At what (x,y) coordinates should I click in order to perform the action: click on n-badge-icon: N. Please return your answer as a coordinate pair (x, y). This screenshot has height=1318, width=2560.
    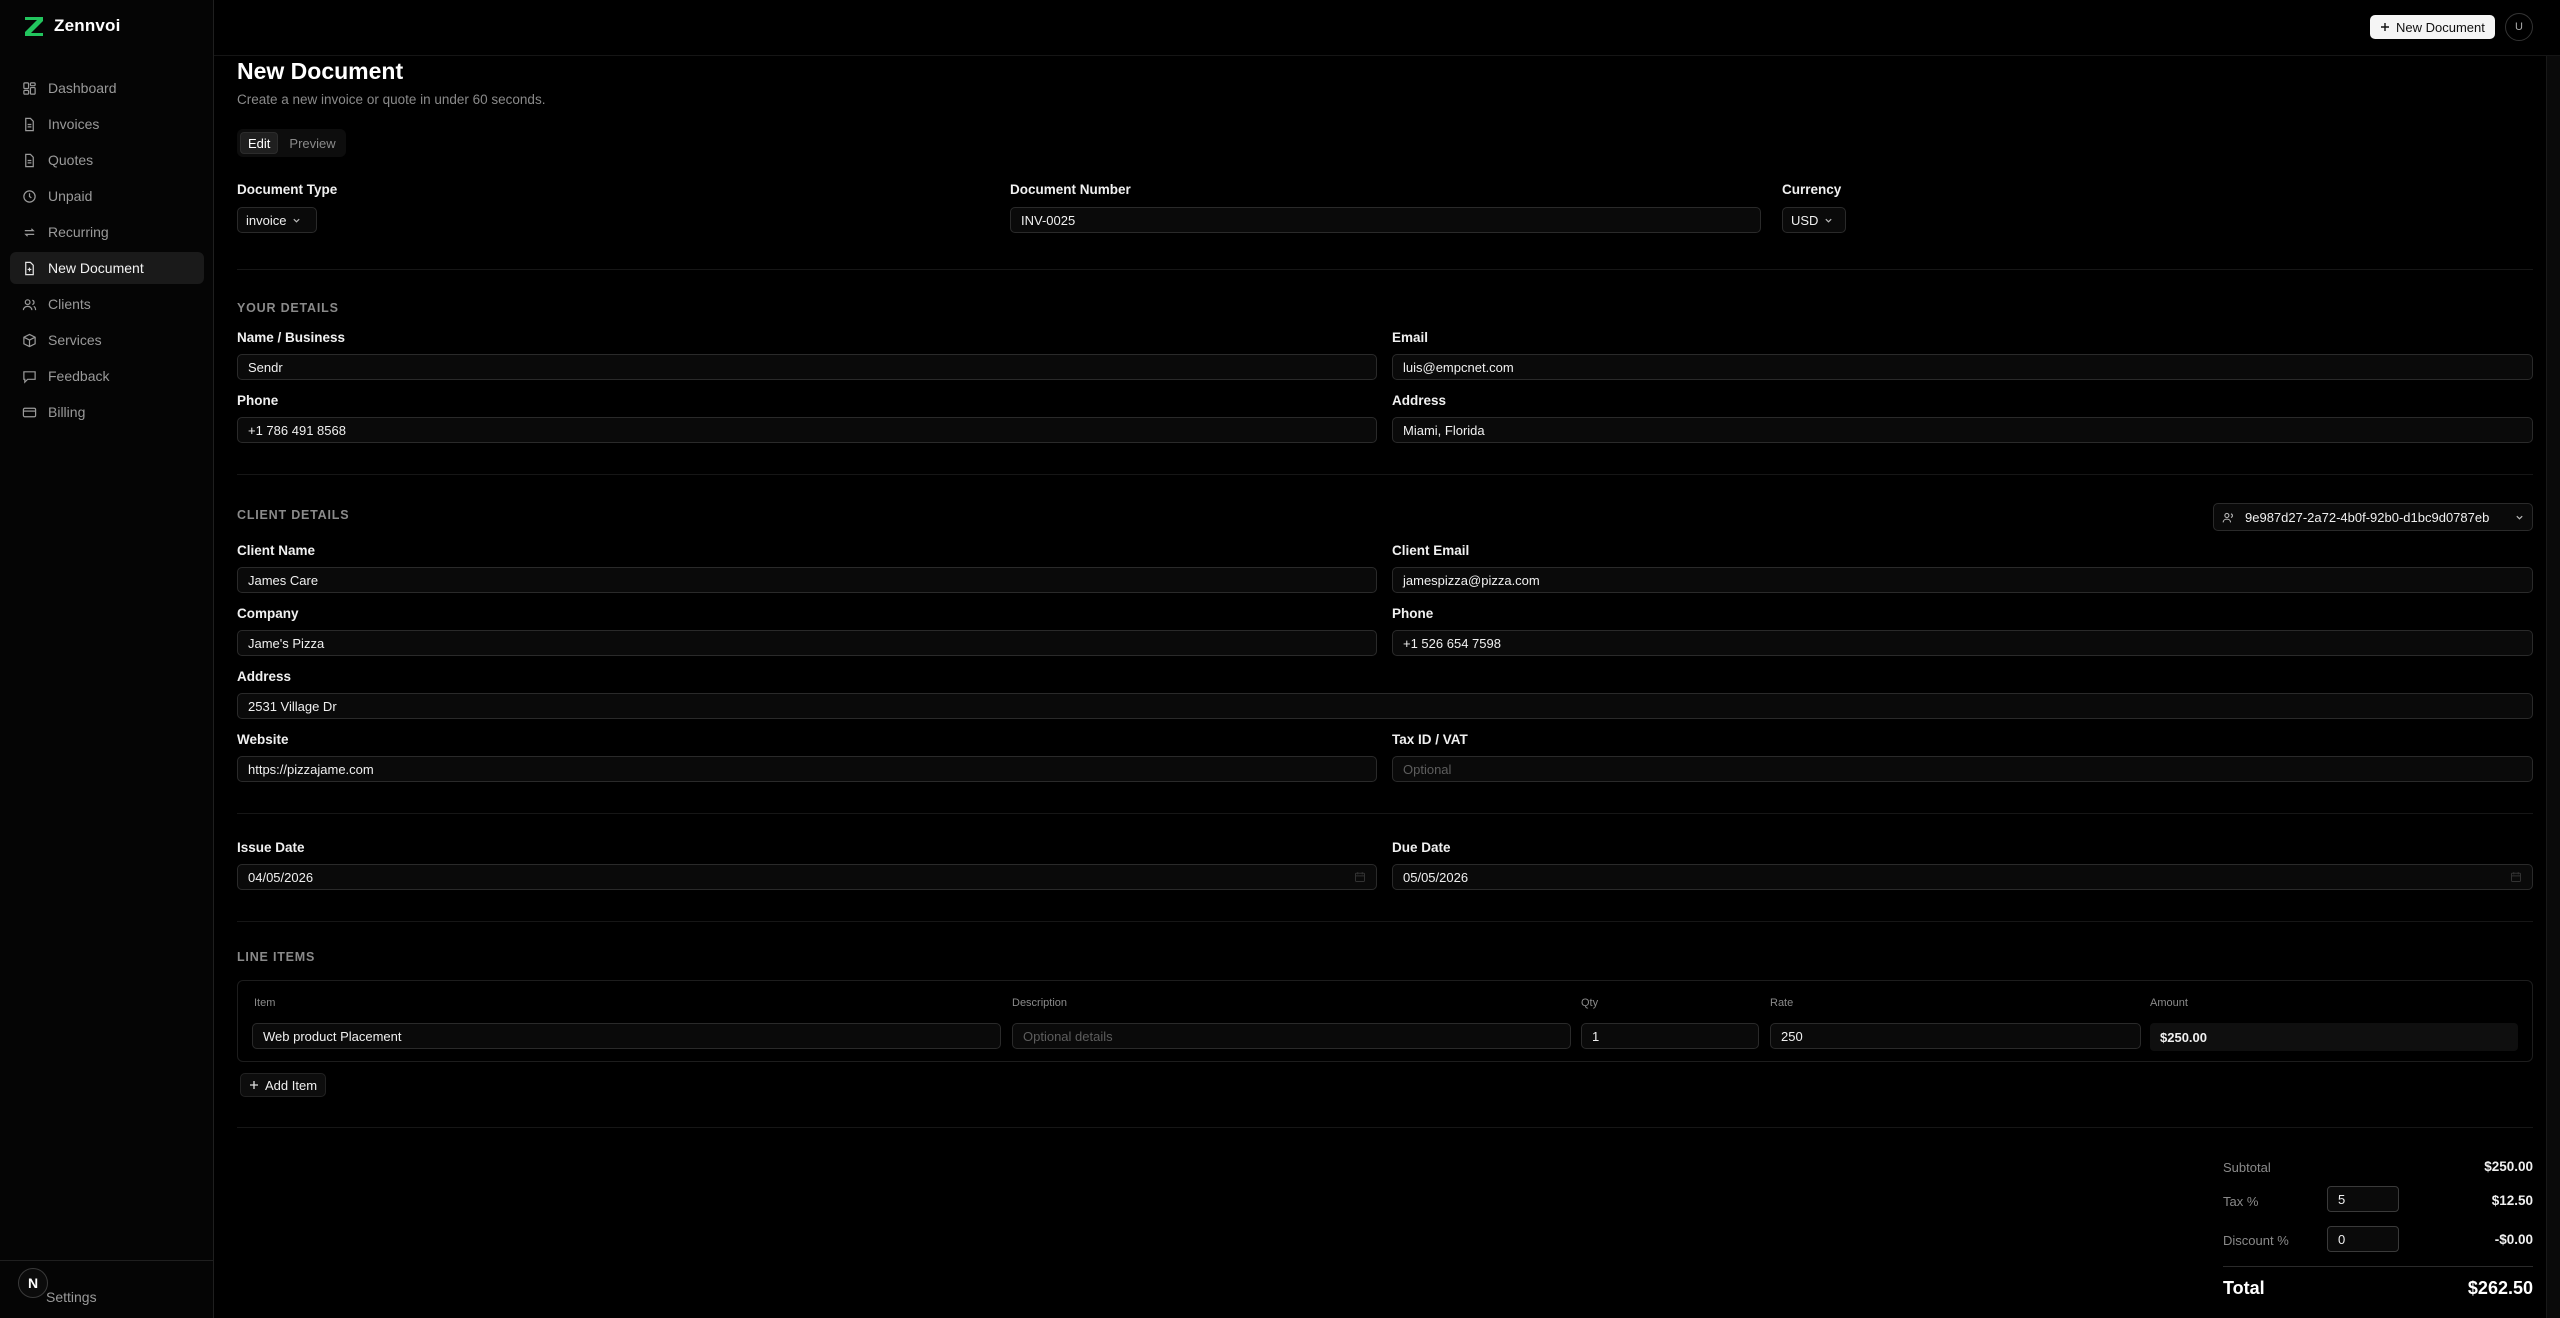
    Looking at the image, I should click on (33, 1283).